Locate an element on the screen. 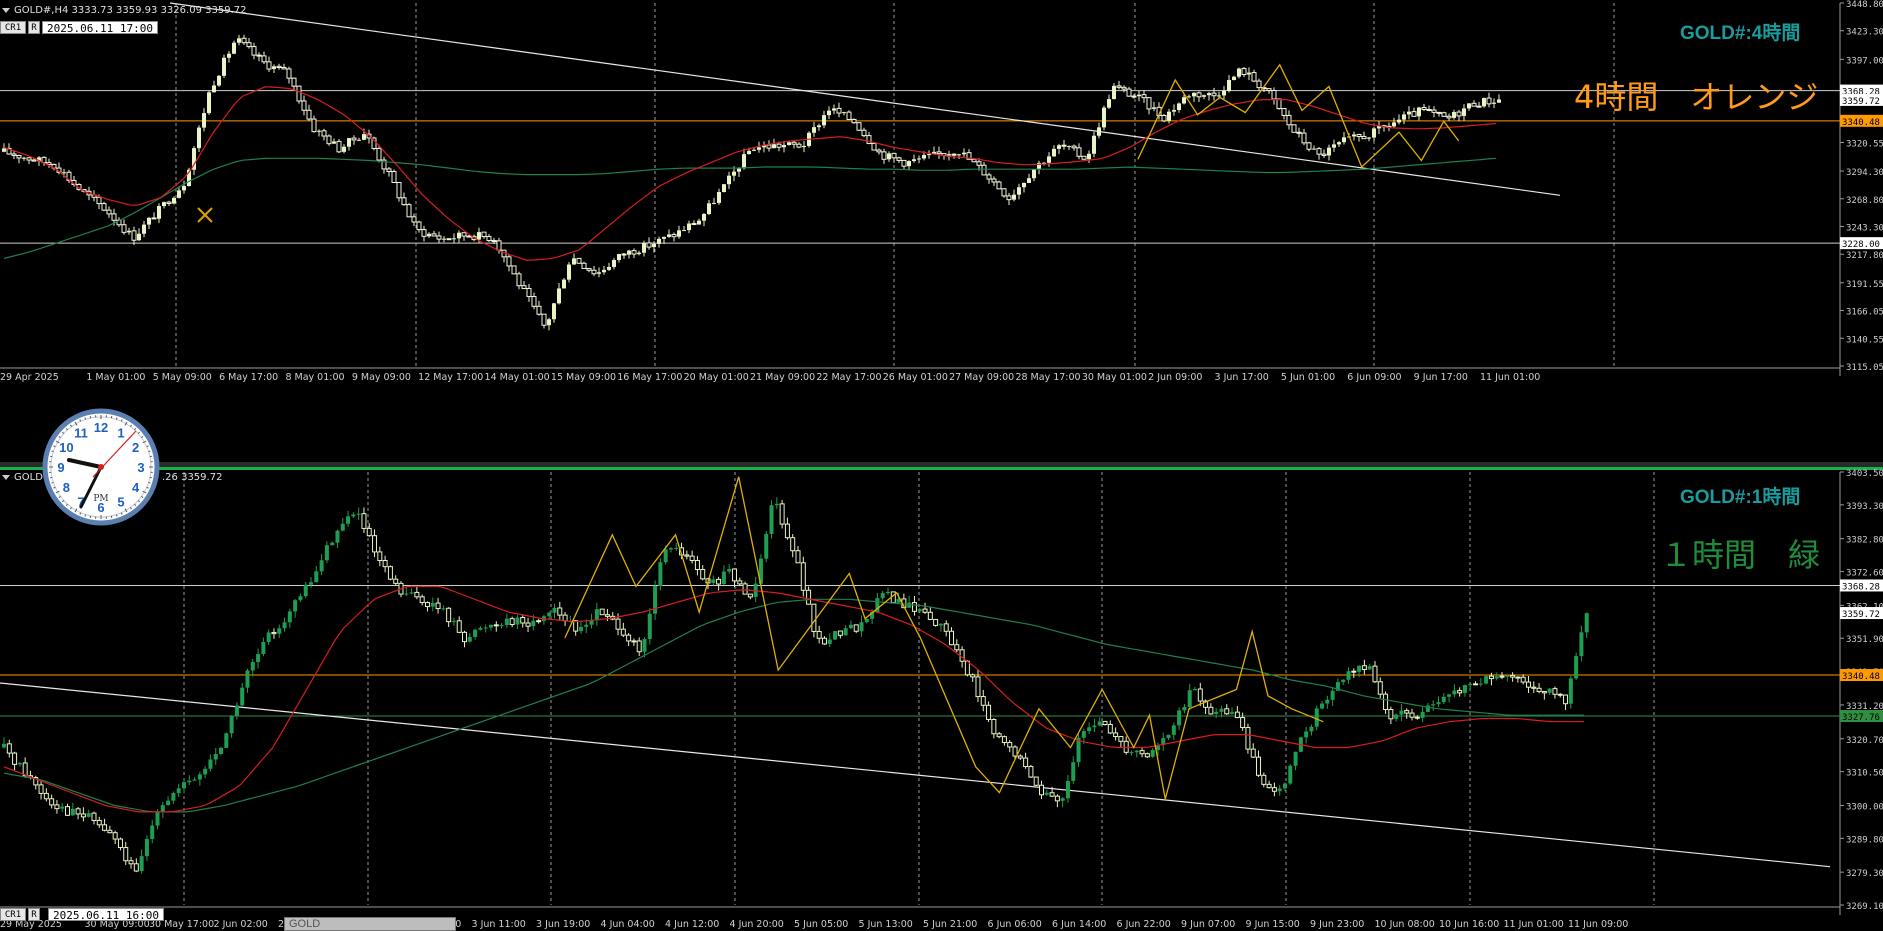  time-axis-label: 10 Jun 16:00 is located at coordinates (1469, 924).